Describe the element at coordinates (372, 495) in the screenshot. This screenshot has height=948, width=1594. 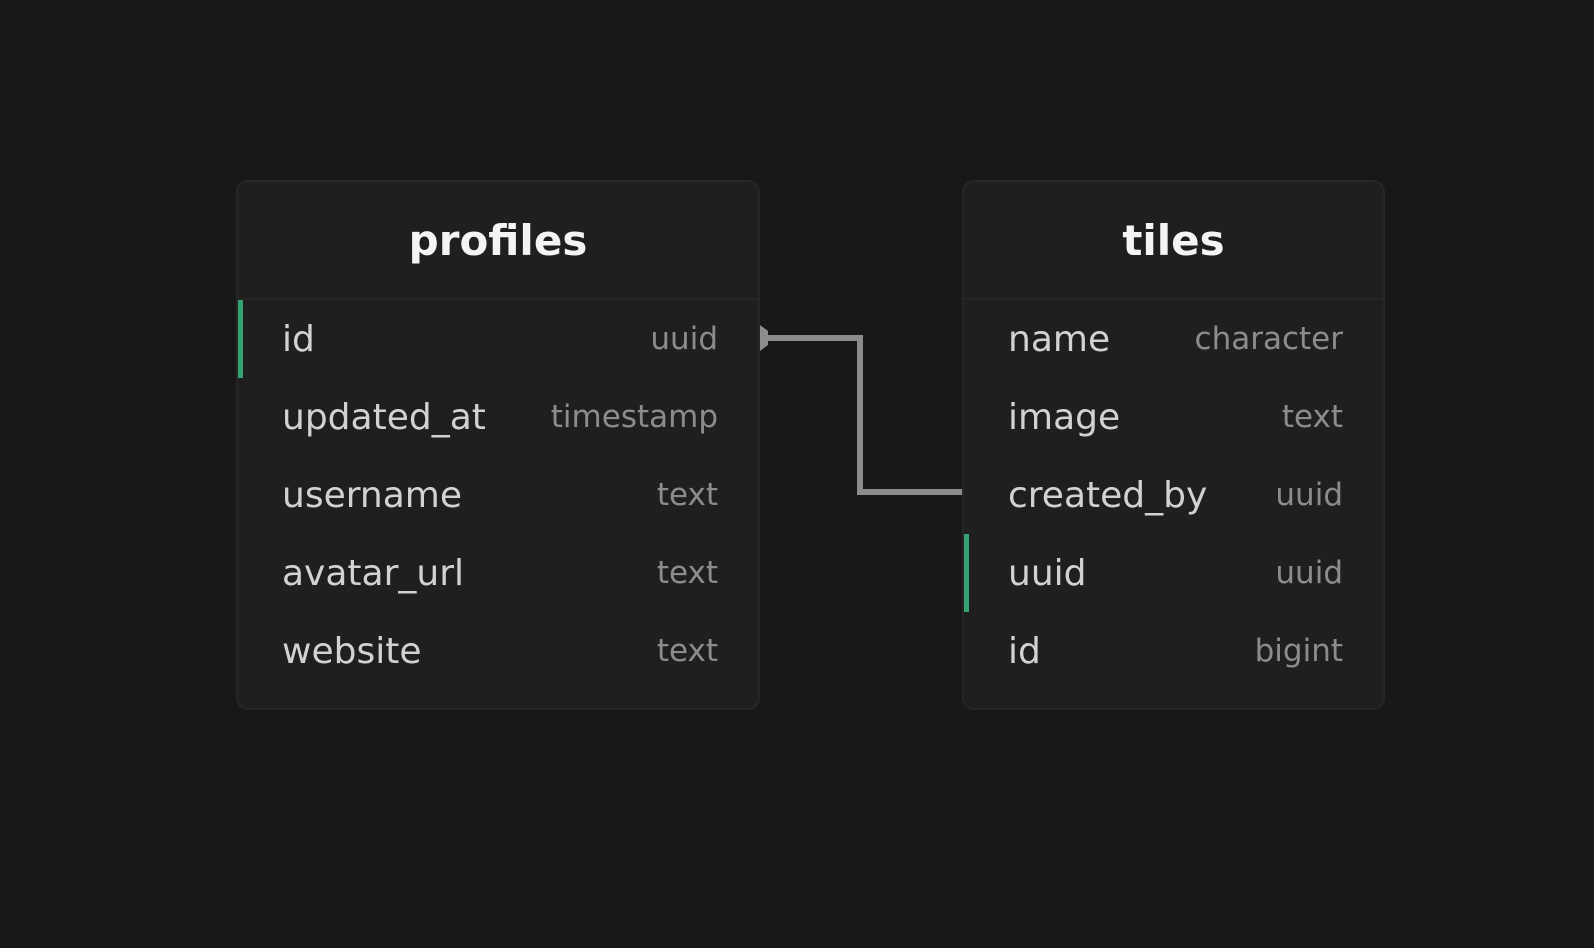
I see `column-name: username` at that location.